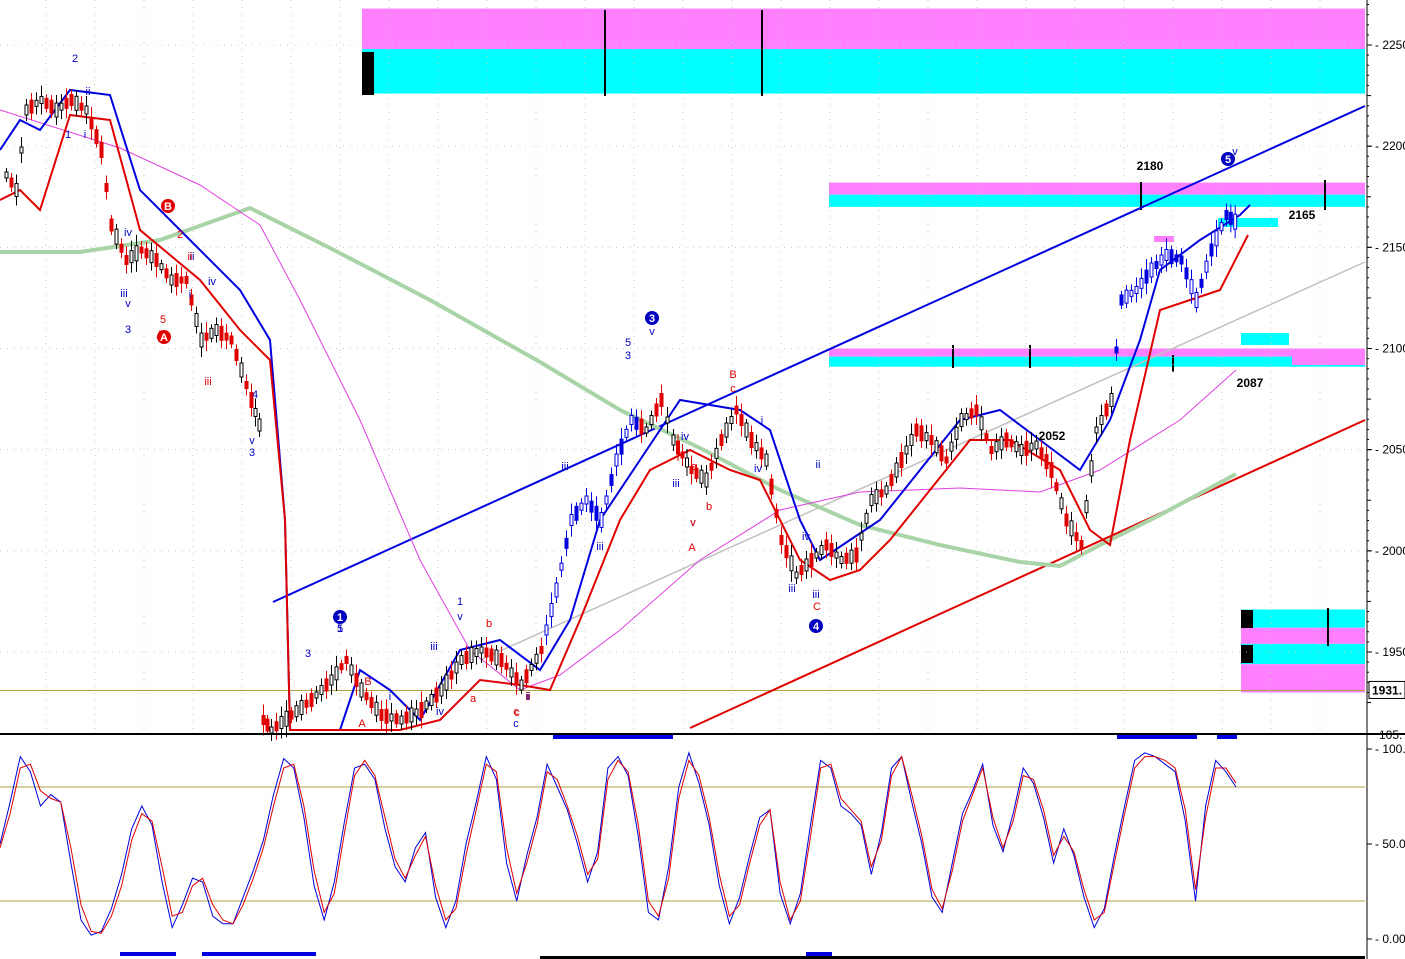  Describe the element at coordinates (516, 724) in the screenshot. I see `wave-label-blue: c` at that location.